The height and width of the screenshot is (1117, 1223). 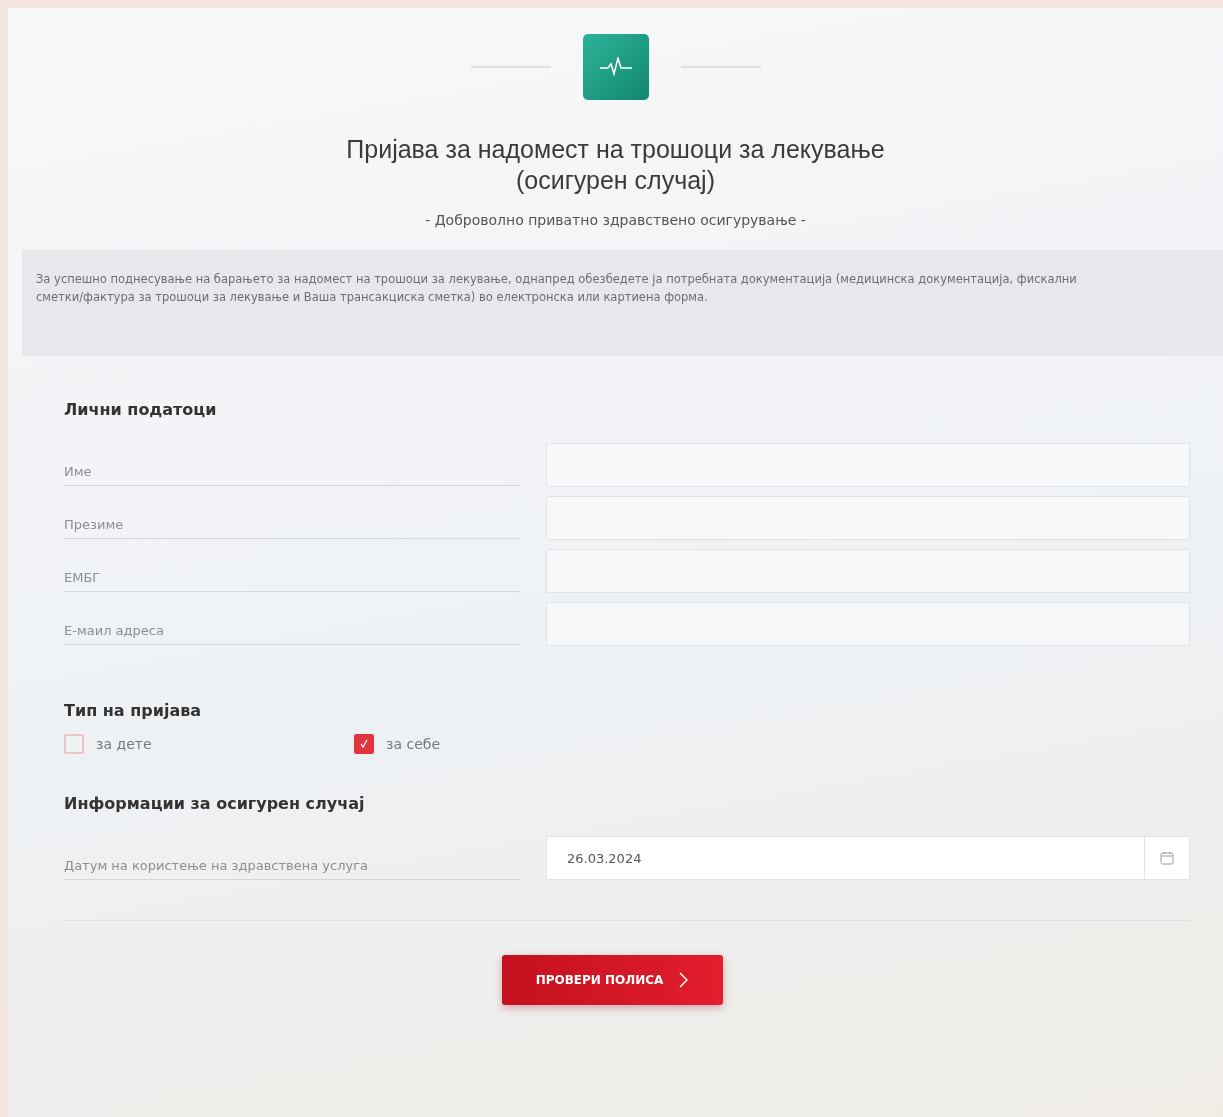 What do you see at coordinates (292, 581) in the screenshot?
I see `field-label: ЕМБГ` at bounding box center [292, 581].